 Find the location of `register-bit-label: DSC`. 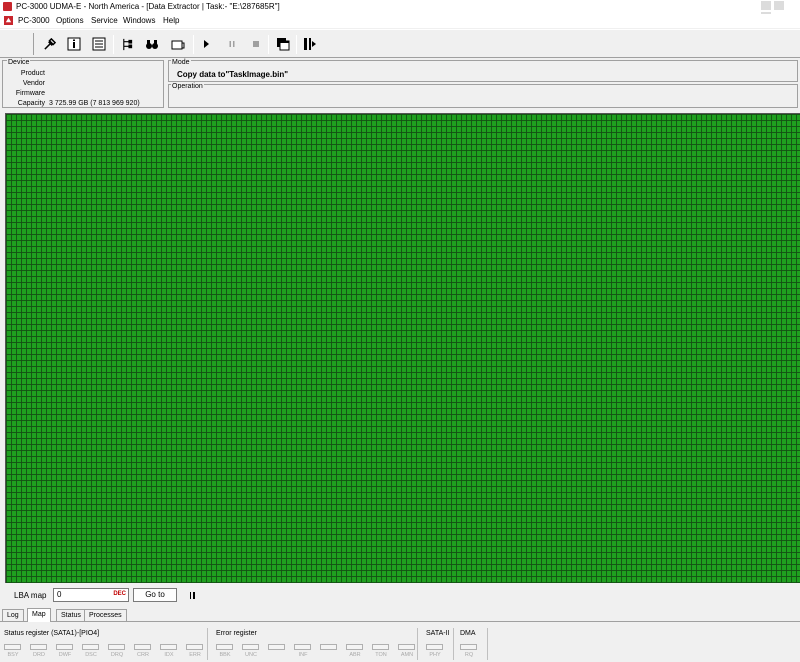

register-bit-label: DSC is located at coordinates (91, 655).